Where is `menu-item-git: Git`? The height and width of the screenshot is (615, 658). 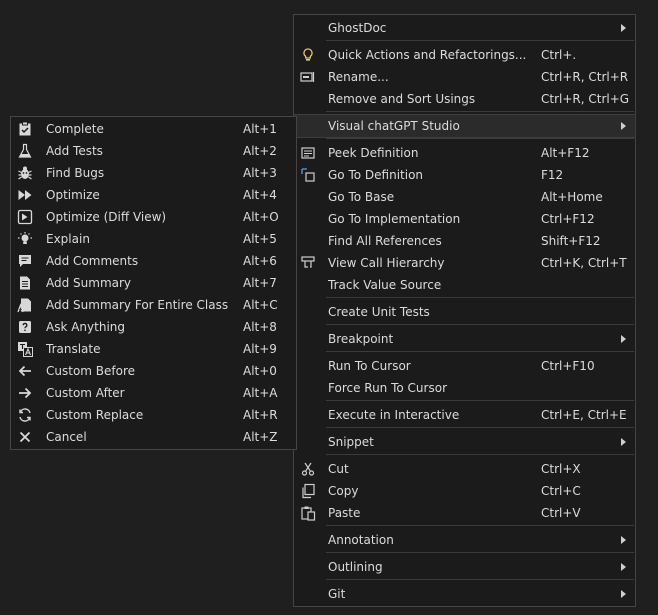
menu-item-git: Git is located at coordinates (464, 594).